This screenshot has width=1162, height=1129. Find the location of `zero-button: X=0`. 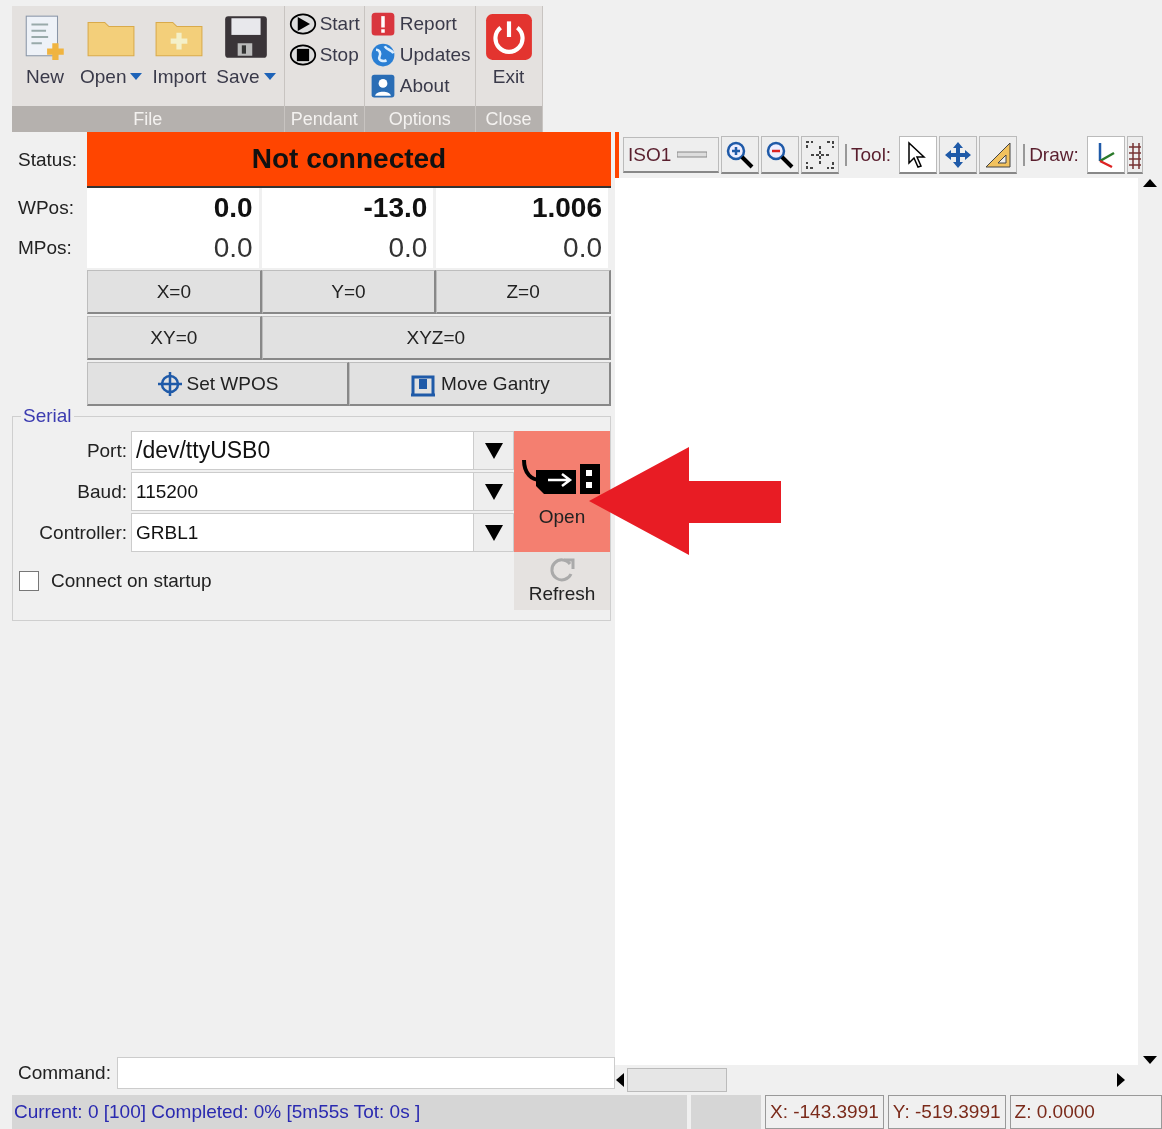

zero-button: X=0 is located at coordinates (174, 292).